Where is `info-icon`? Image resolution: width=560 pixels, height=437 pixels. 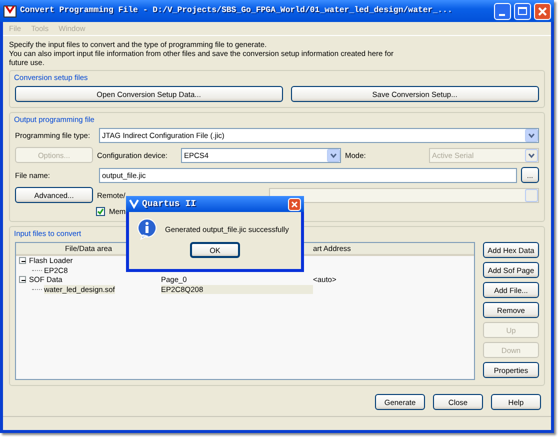
info-icon is located at coordinates (147, 229).